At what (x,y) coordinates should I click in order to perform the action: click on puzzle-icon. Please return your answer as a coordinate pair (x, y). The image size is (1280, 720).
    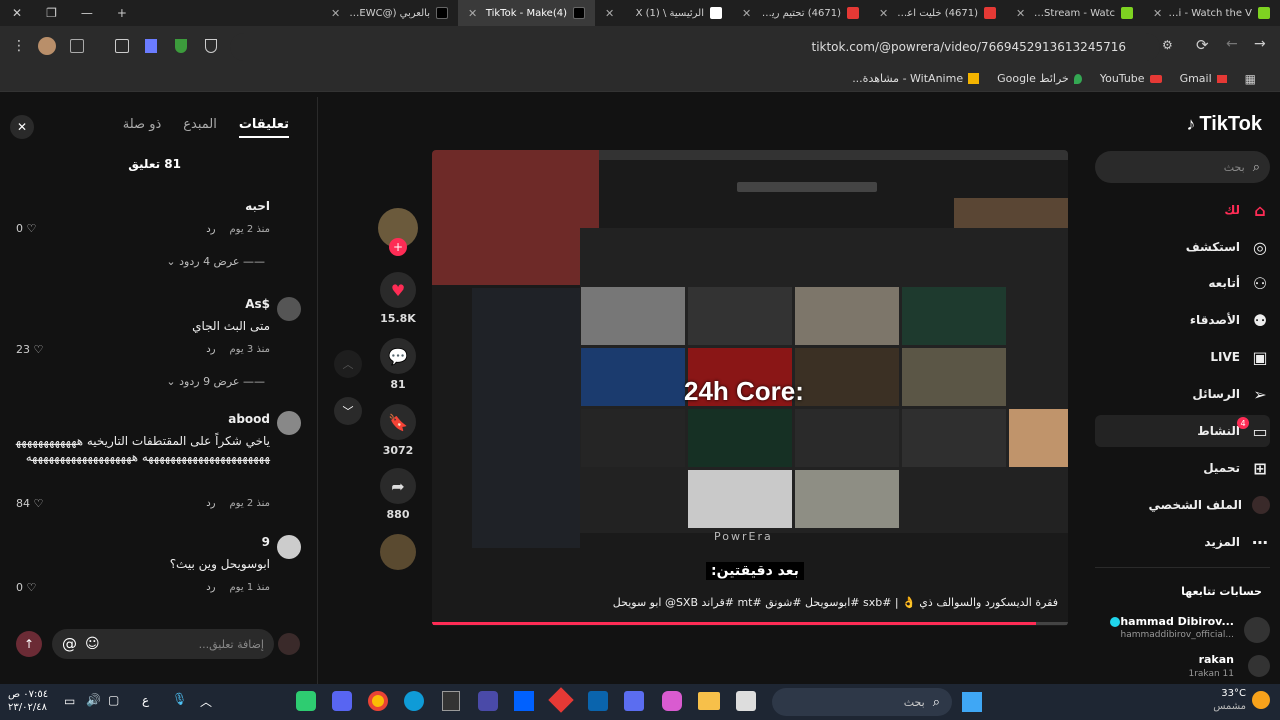
    Looking at the image, I should click on (122, 46).